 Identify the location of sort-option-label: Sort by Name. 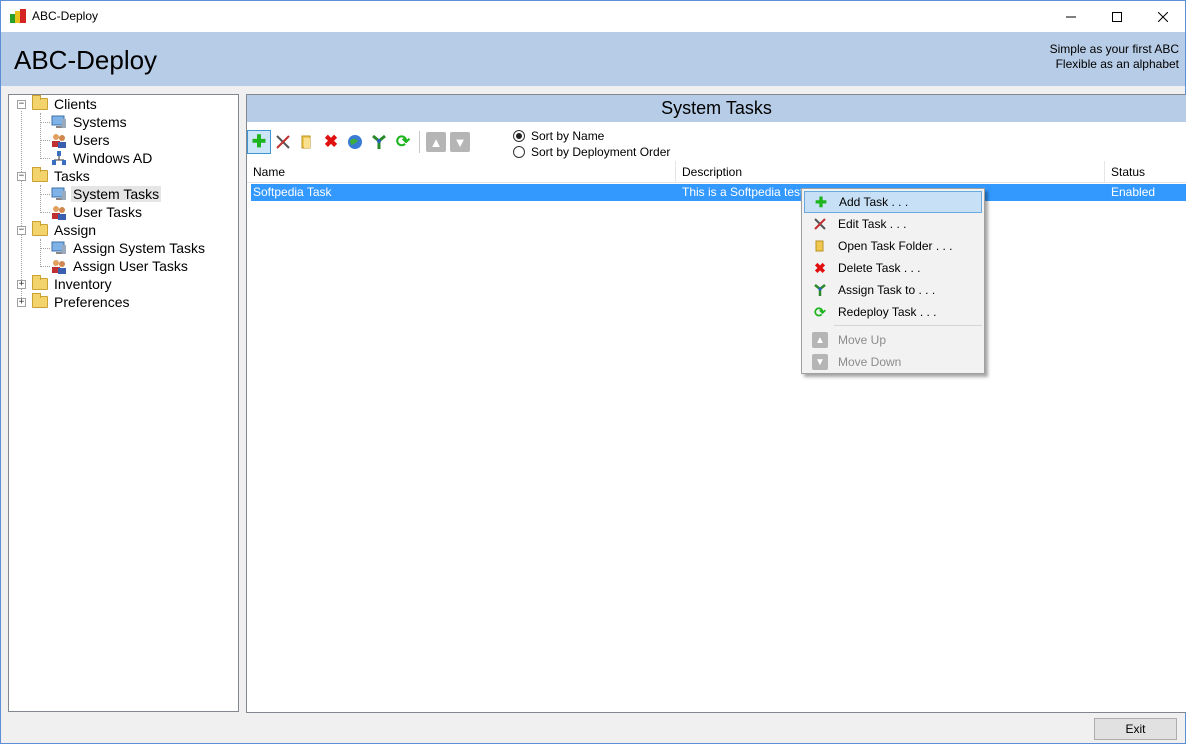
(568, 136).